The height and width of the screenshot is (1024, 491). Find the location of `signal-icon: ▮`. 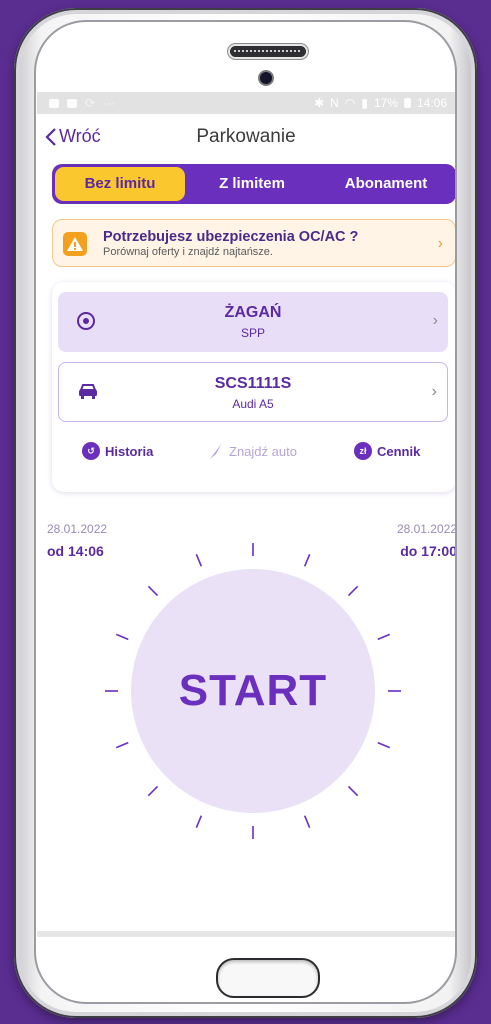

signal-icon: ▮ is located at coordinates (364, 103).